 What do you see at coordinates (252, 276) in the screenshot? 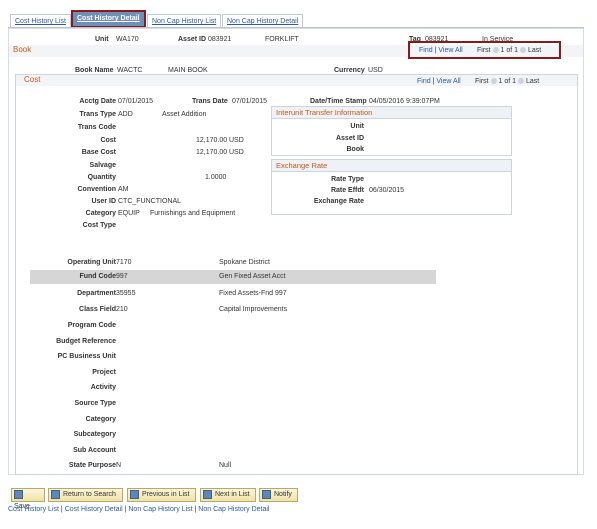
I see `fund-code-description: Gen Fixed Asset Acct` at bounding box center [252, 276].